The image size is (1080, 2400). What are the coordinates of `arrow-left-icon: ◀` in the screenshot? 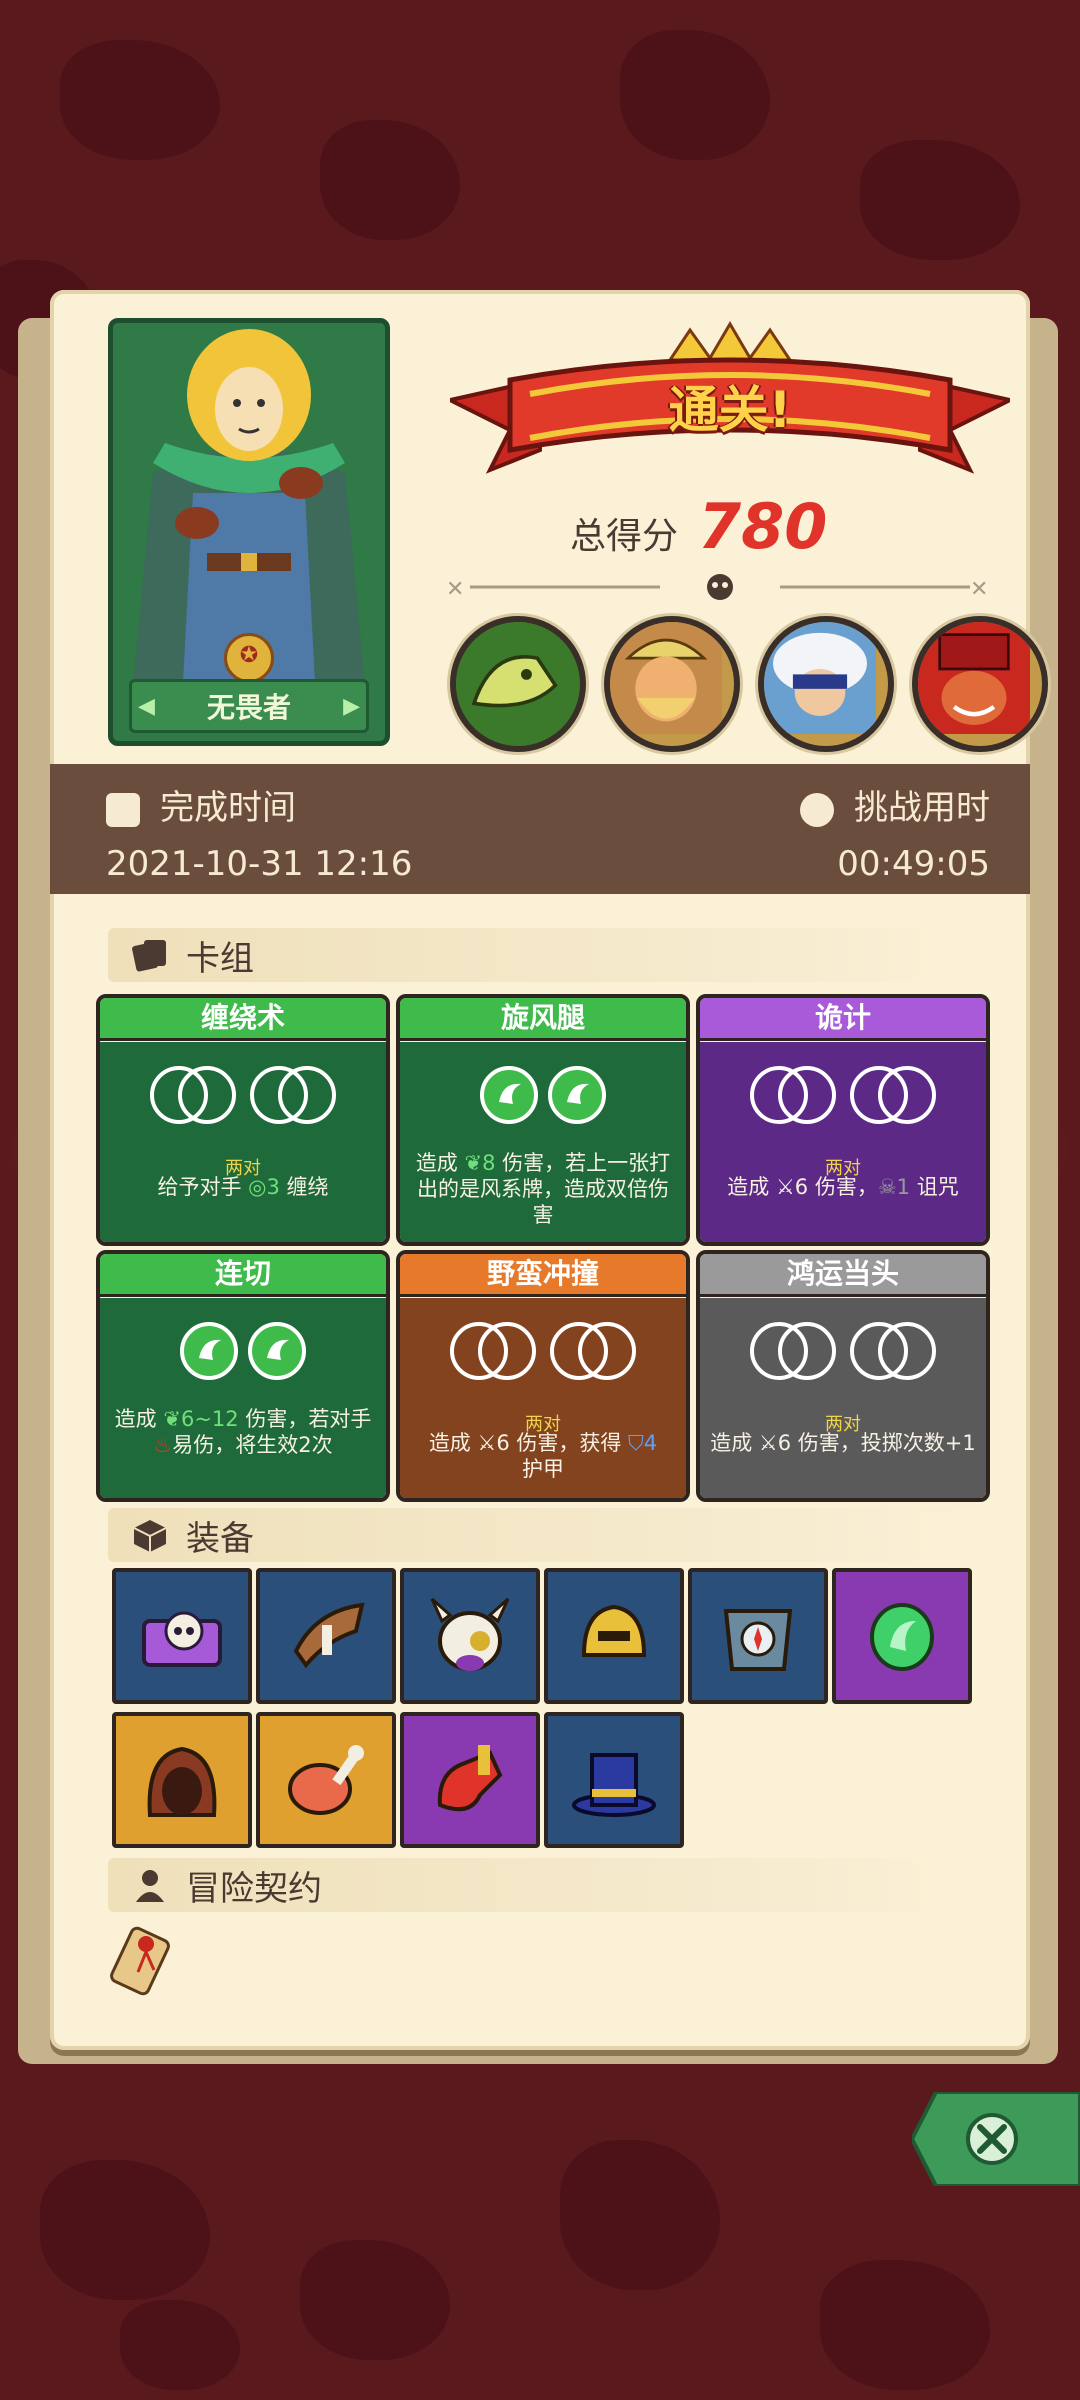 It's located at (146, 706).